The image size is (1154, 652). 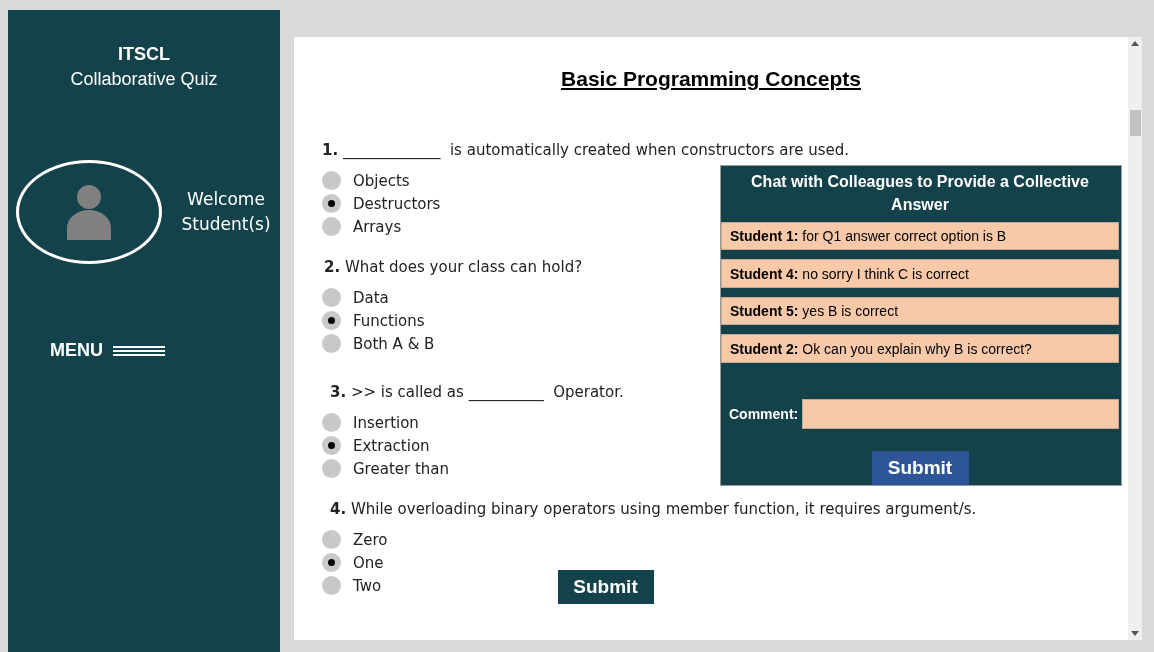 I want to click on welcome-text: Welcome Student(s), so click(x=226, y=212).